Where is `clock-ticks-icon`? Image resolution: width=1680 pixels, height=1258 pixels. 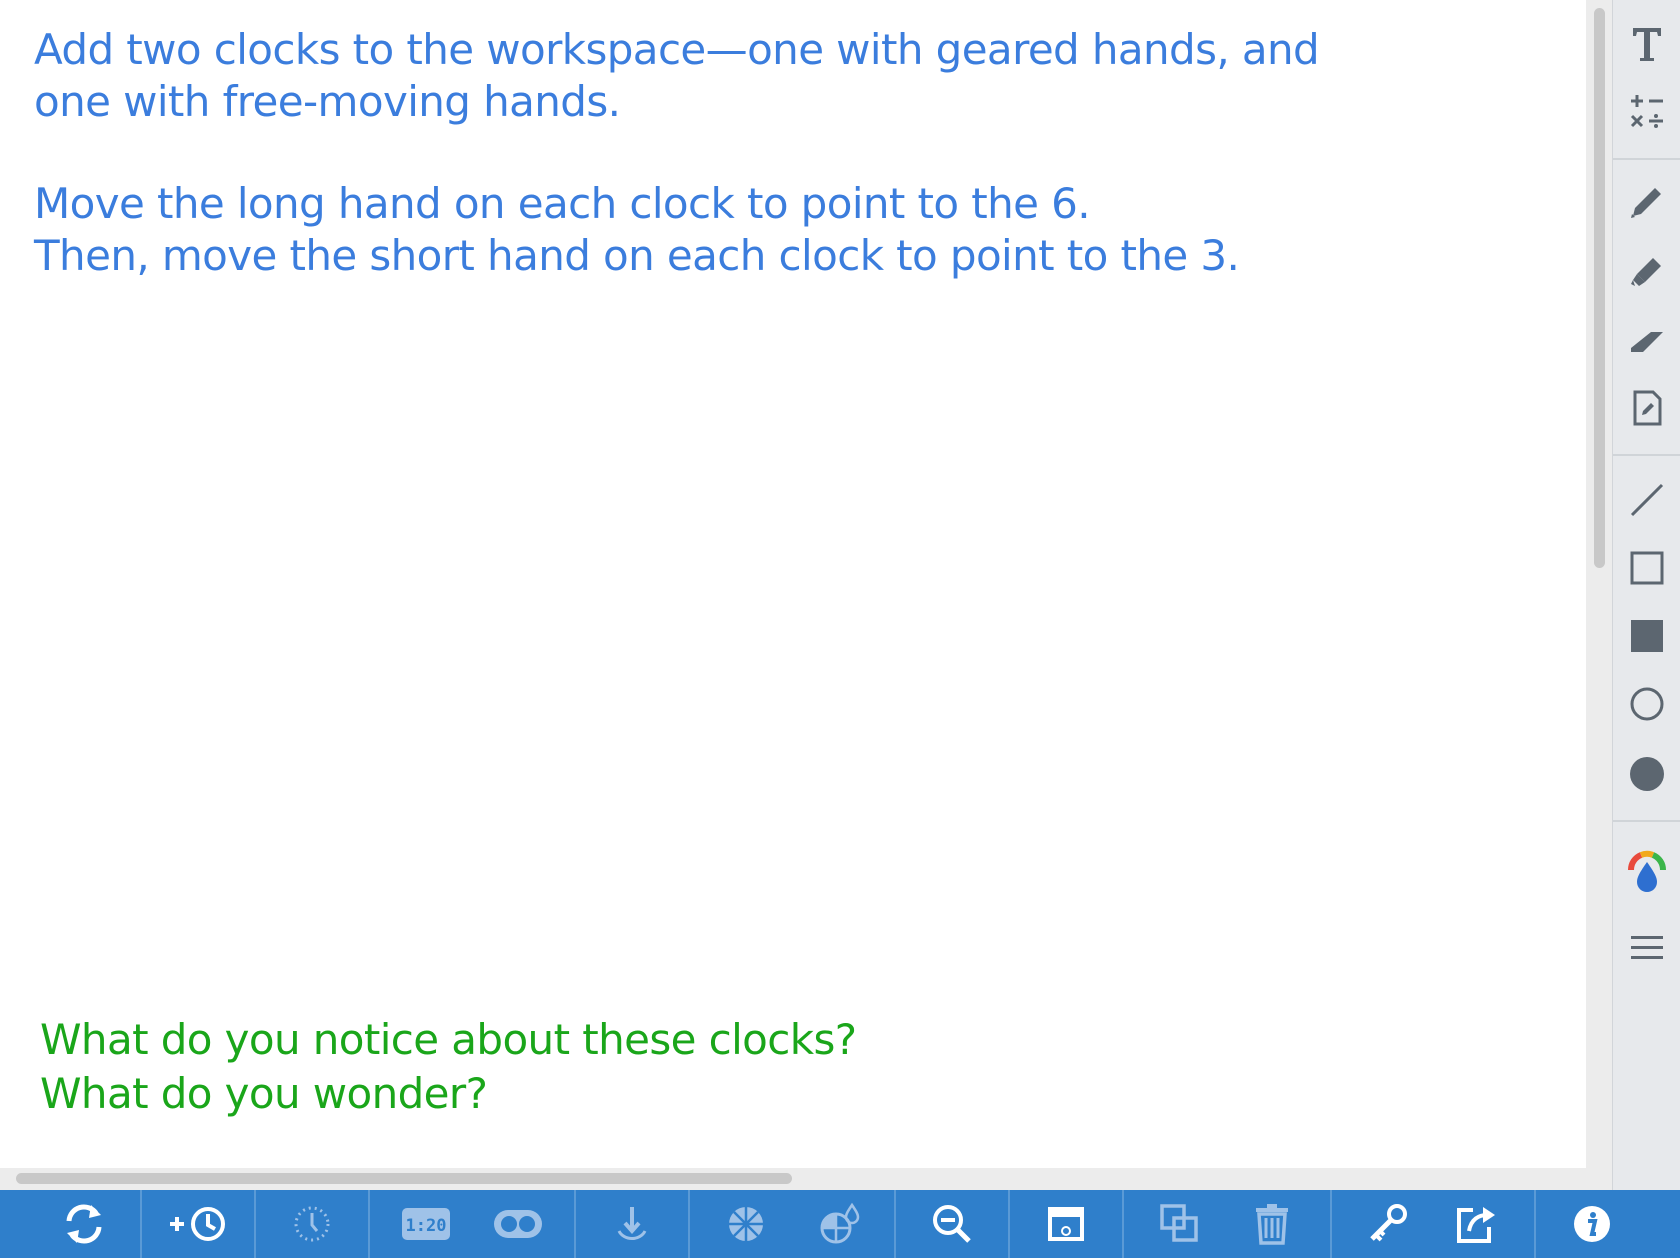
clock-ticks-icon is located at coordinates (312, 1224).